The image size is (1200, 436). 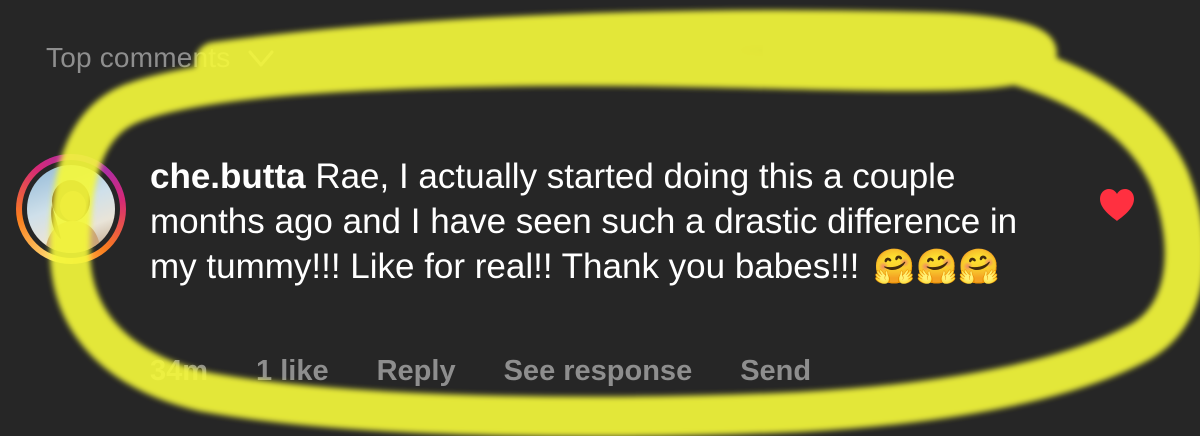 I want to click on heart-icon, so click(x=1117, y=205).